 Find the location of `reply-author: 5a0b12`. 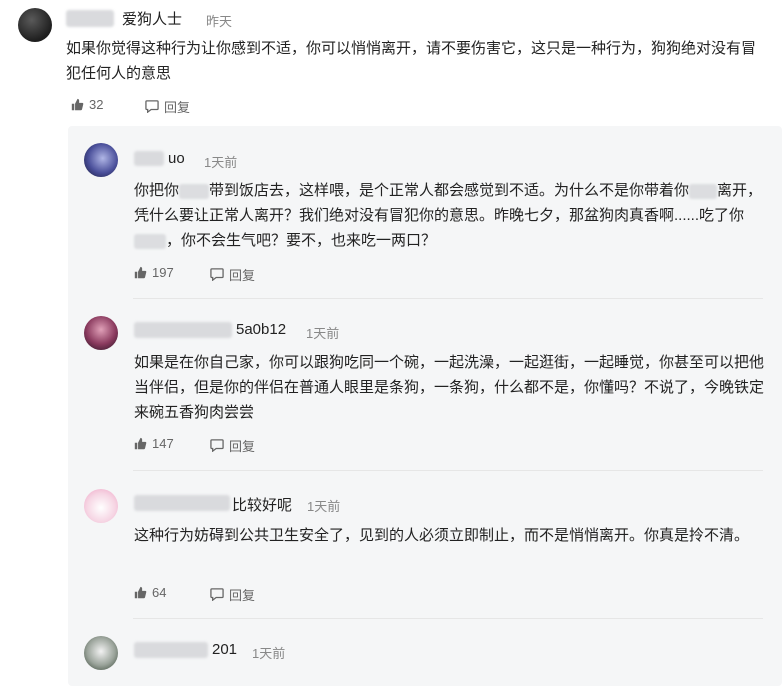

reply-author: 5a0b12 is located at coordinates (261, 329).